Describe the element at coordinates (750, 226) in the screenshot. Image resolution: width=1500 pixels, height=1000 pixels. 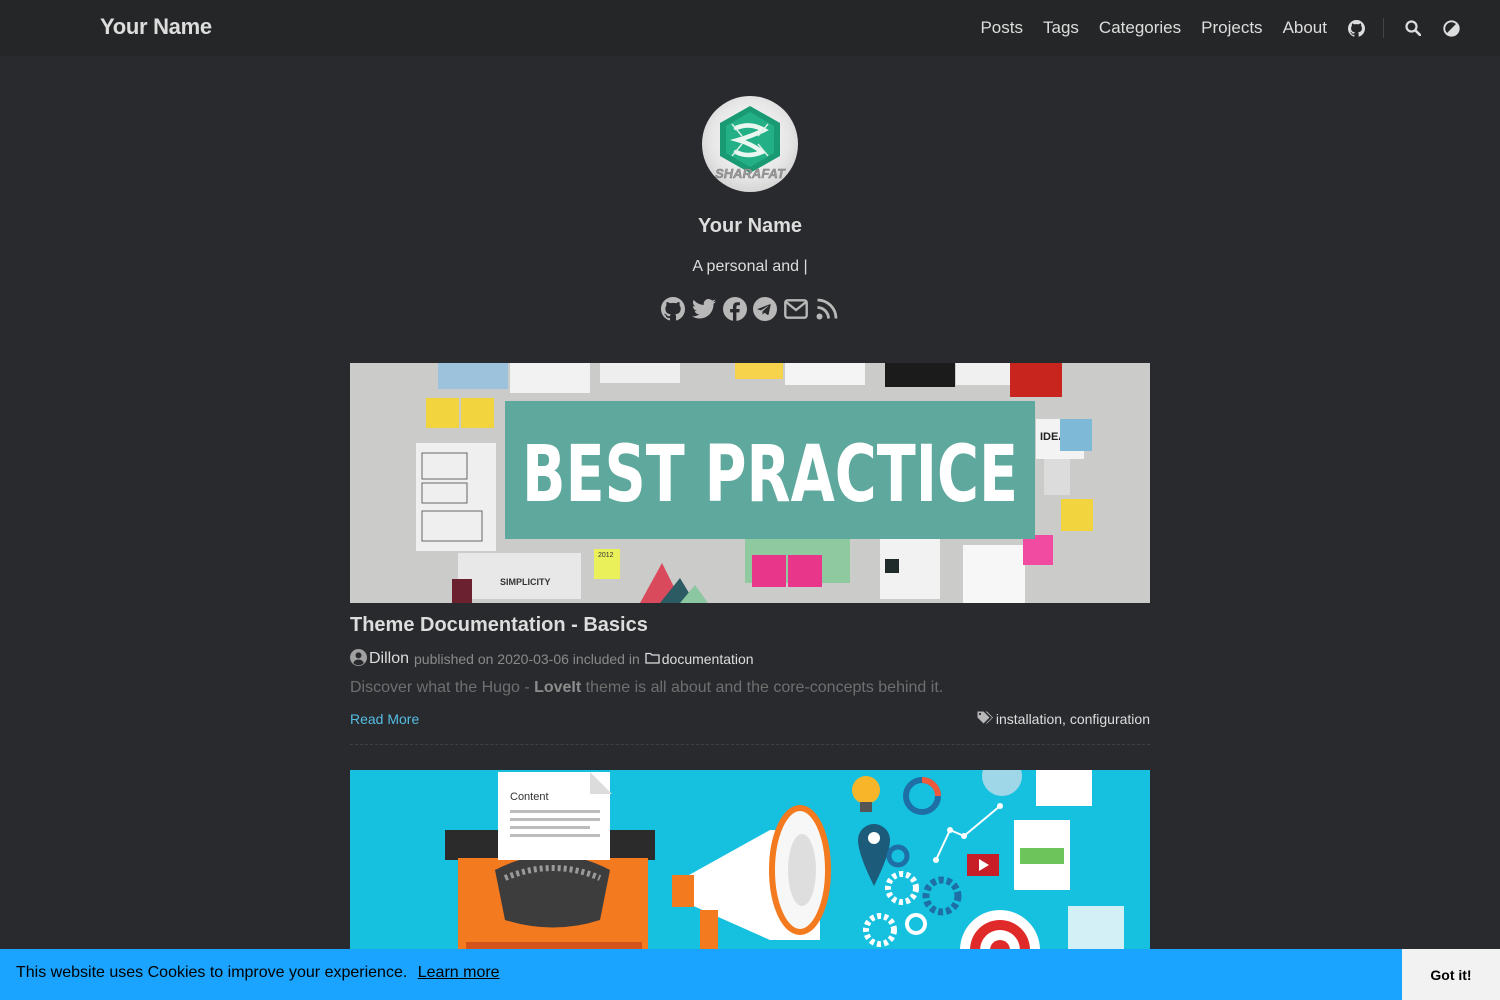
I see `profile-name: Your Name` at that location.